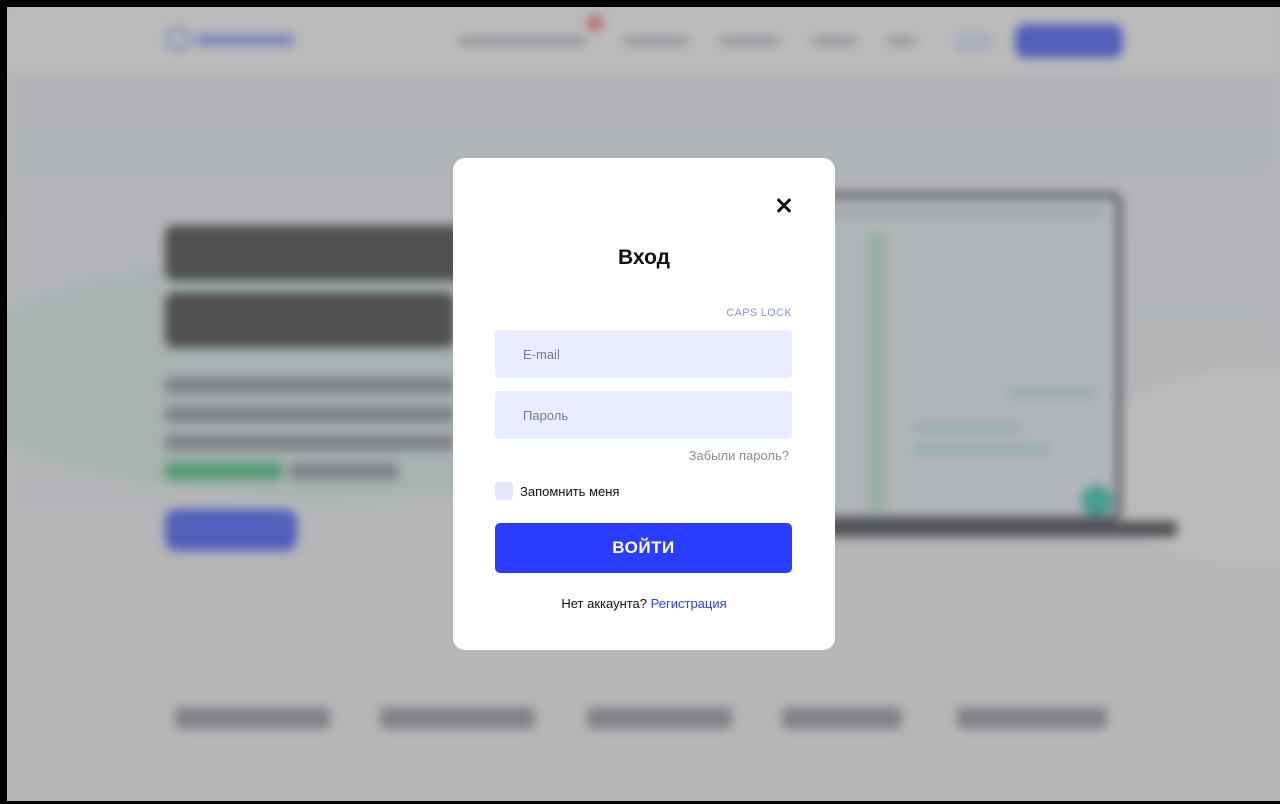  Describe the element at coordinates (759, 313) in the screenshot. I see `caps-lock-hint: CAPS LOCK` at that location.